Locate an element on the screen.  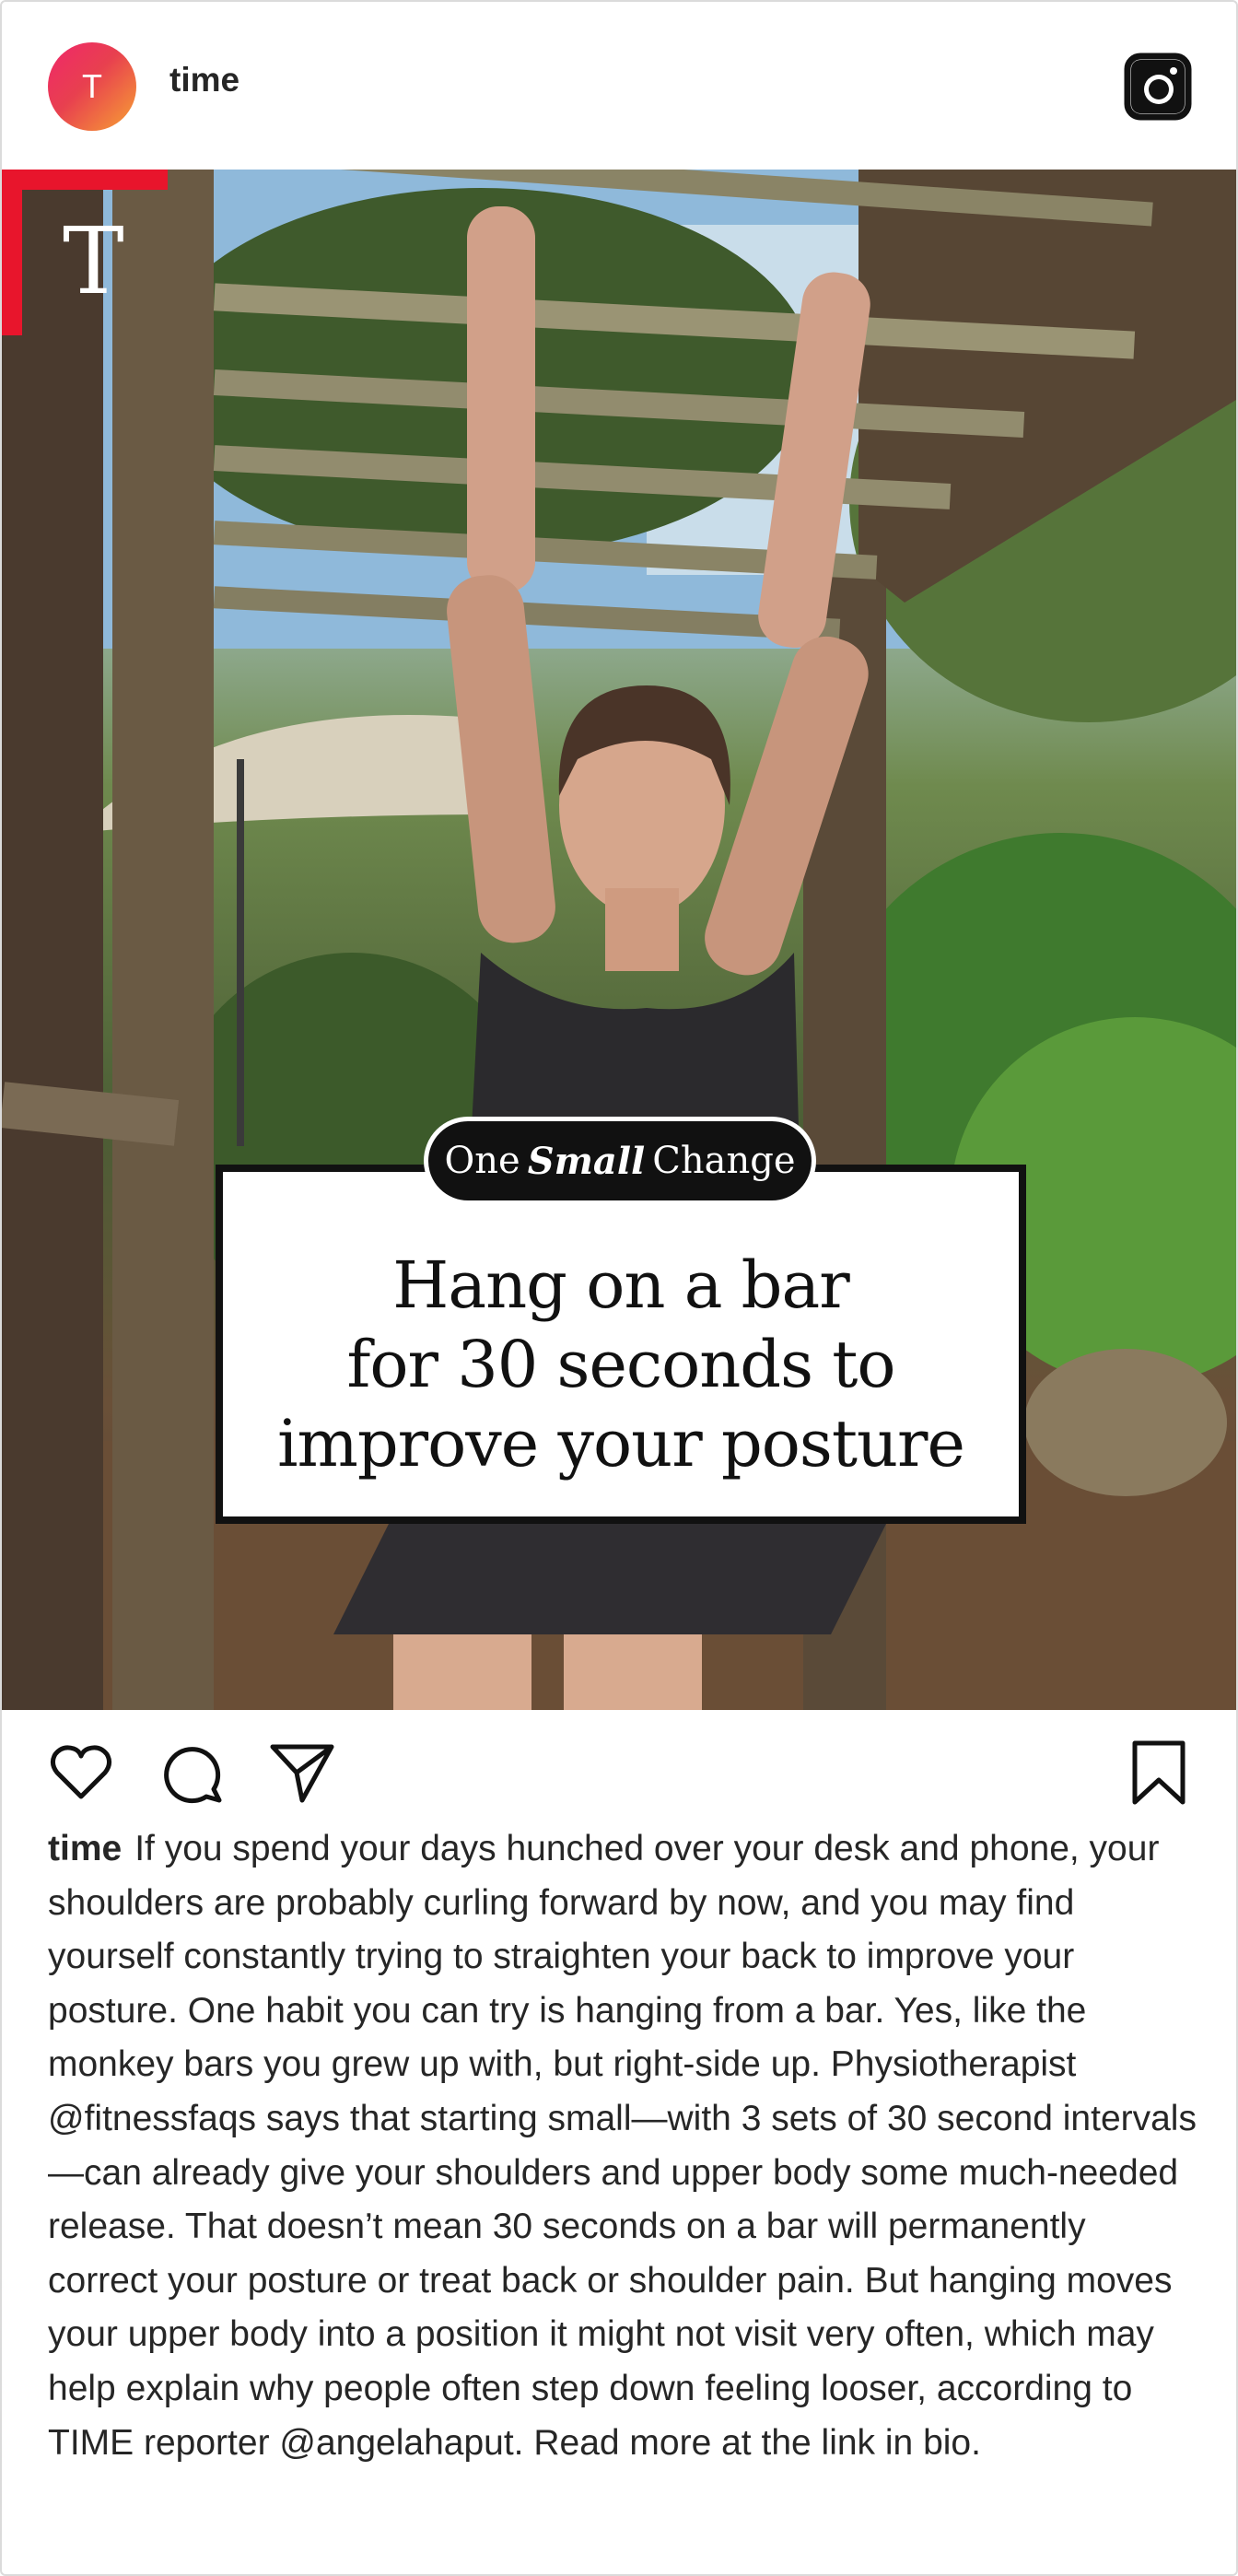
time-brand-mark: T is located at coordinates (93, 261).